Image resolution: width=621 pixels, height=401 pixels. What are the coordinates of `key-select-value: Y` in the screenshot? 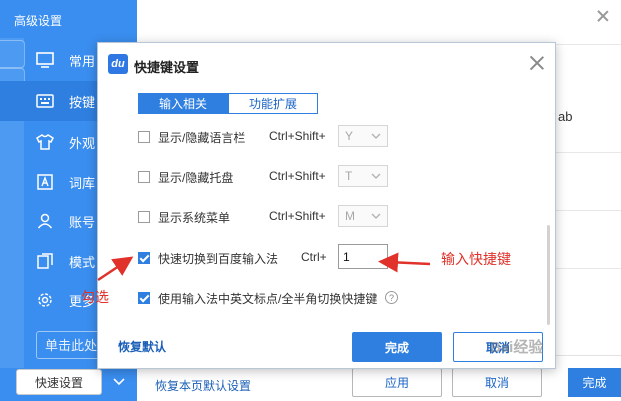 It's located at (349, 136).